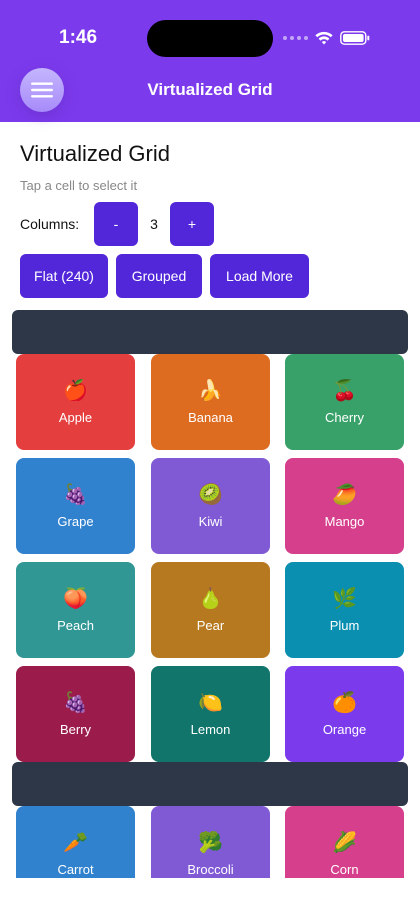 The height and width of the screenshot is (912, 420). Describe the element at coordinates (192, 224) in the screenshot. I see `increment-columns-button: +` at that location.